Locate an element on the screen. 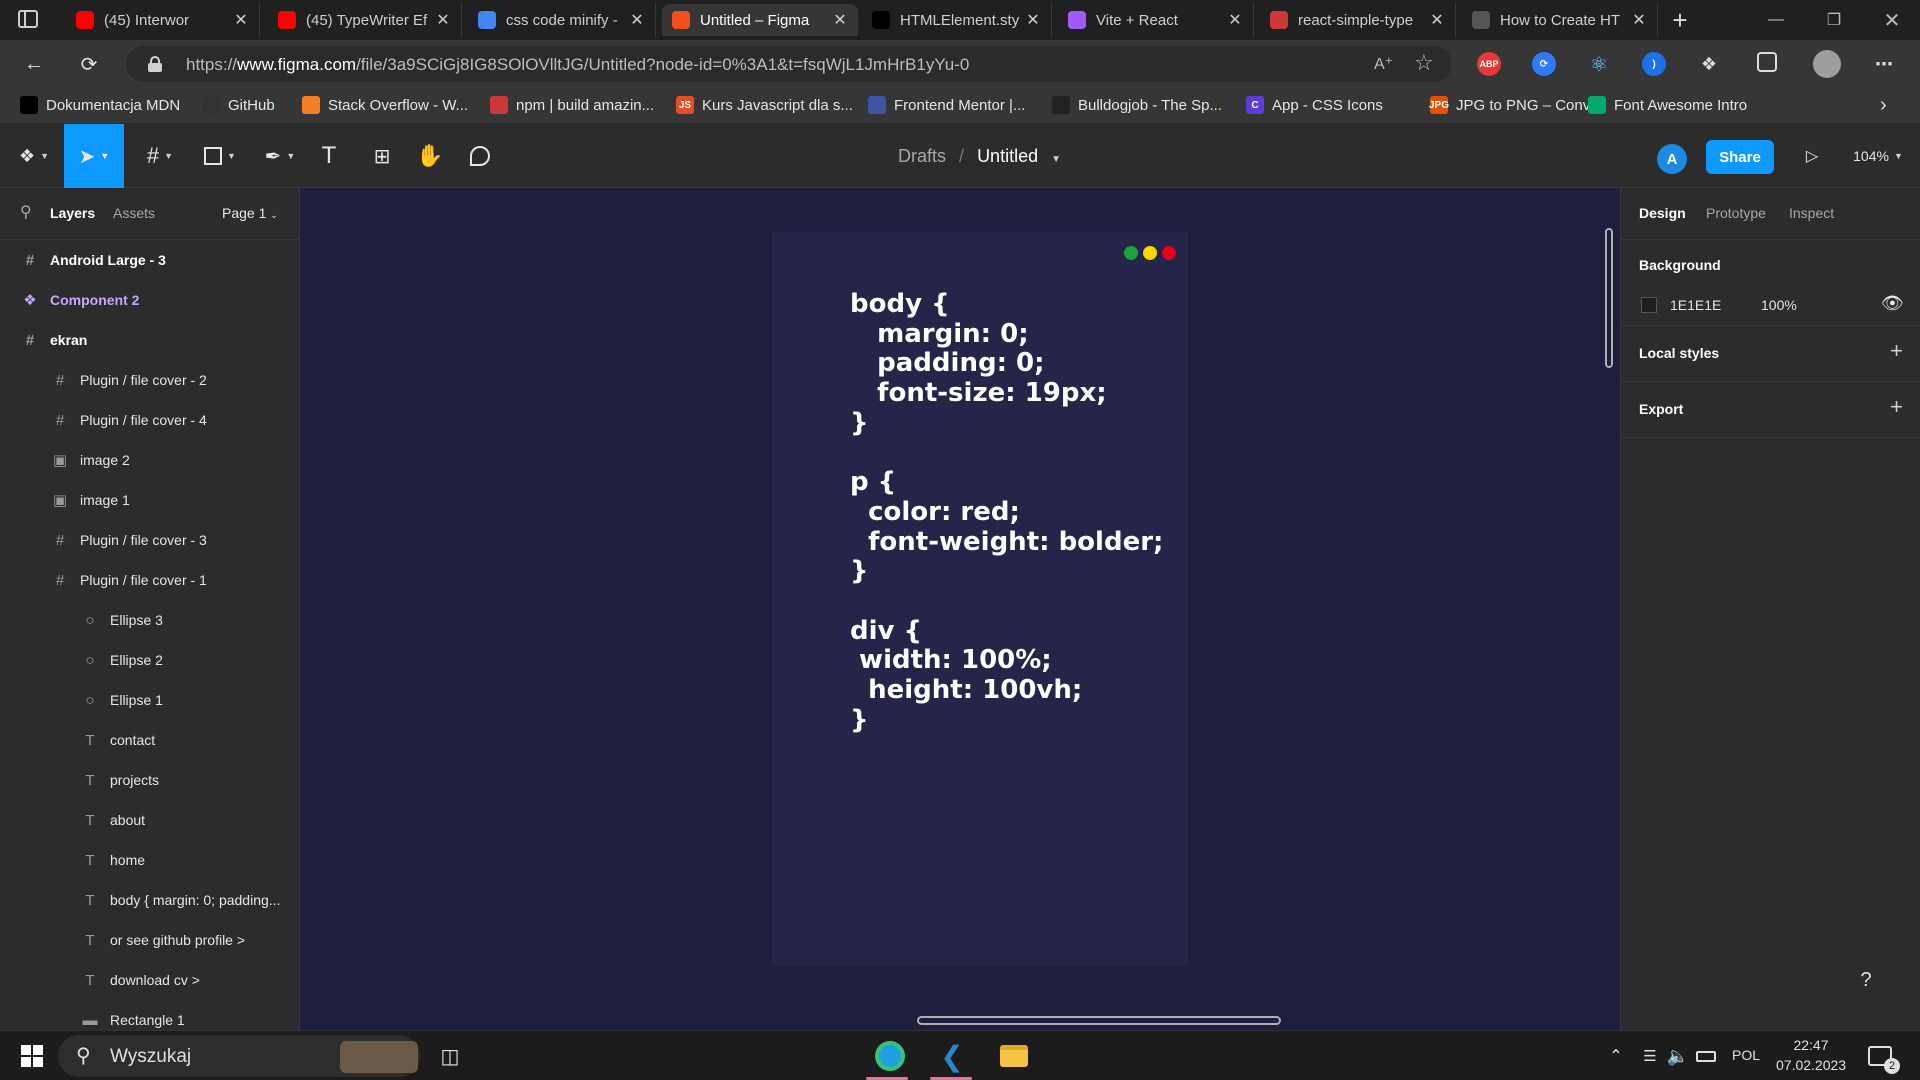  layer-row: ▣ image 2 is located at coordinates (149, 460).